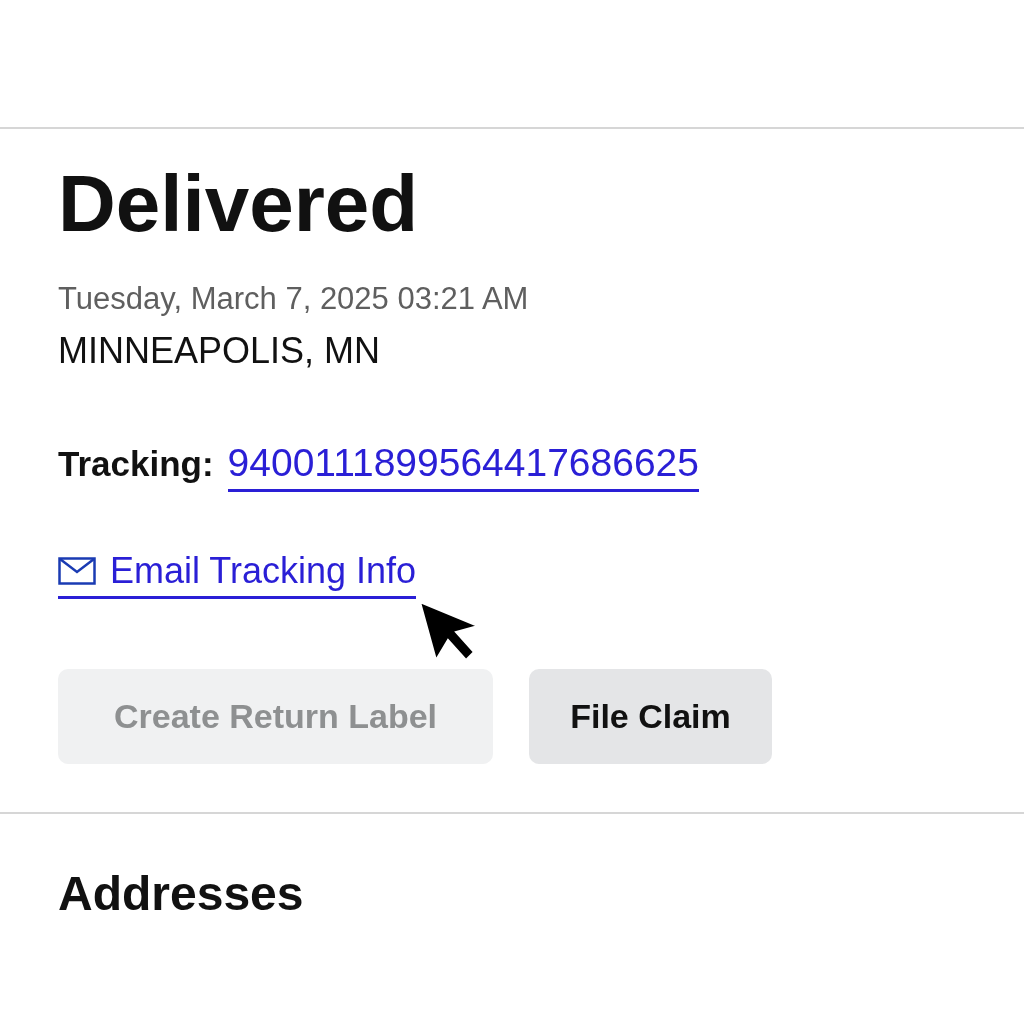 Image resolution: width=1024 pixels, height=1024 pixels. What do you see at coordinates (650, 716) in the screenshot?
I see `file-claim-button: File Claim` at bounding box center [650, 716].